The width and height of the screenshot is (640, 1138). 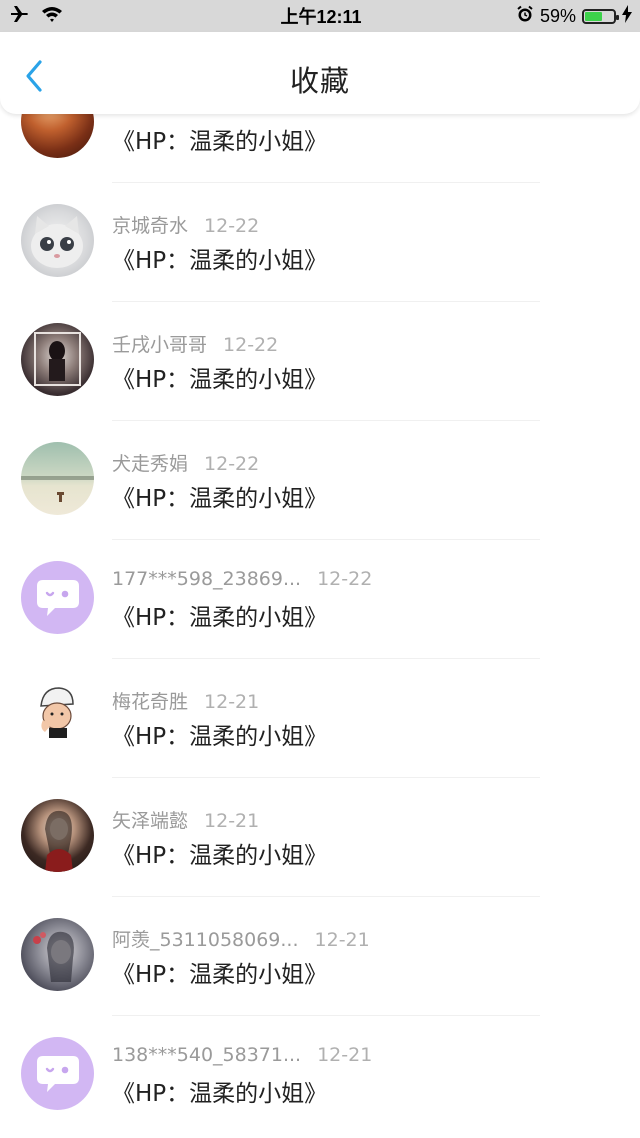 I want to click on page-title: 收藏, so click(x=319, y=81).